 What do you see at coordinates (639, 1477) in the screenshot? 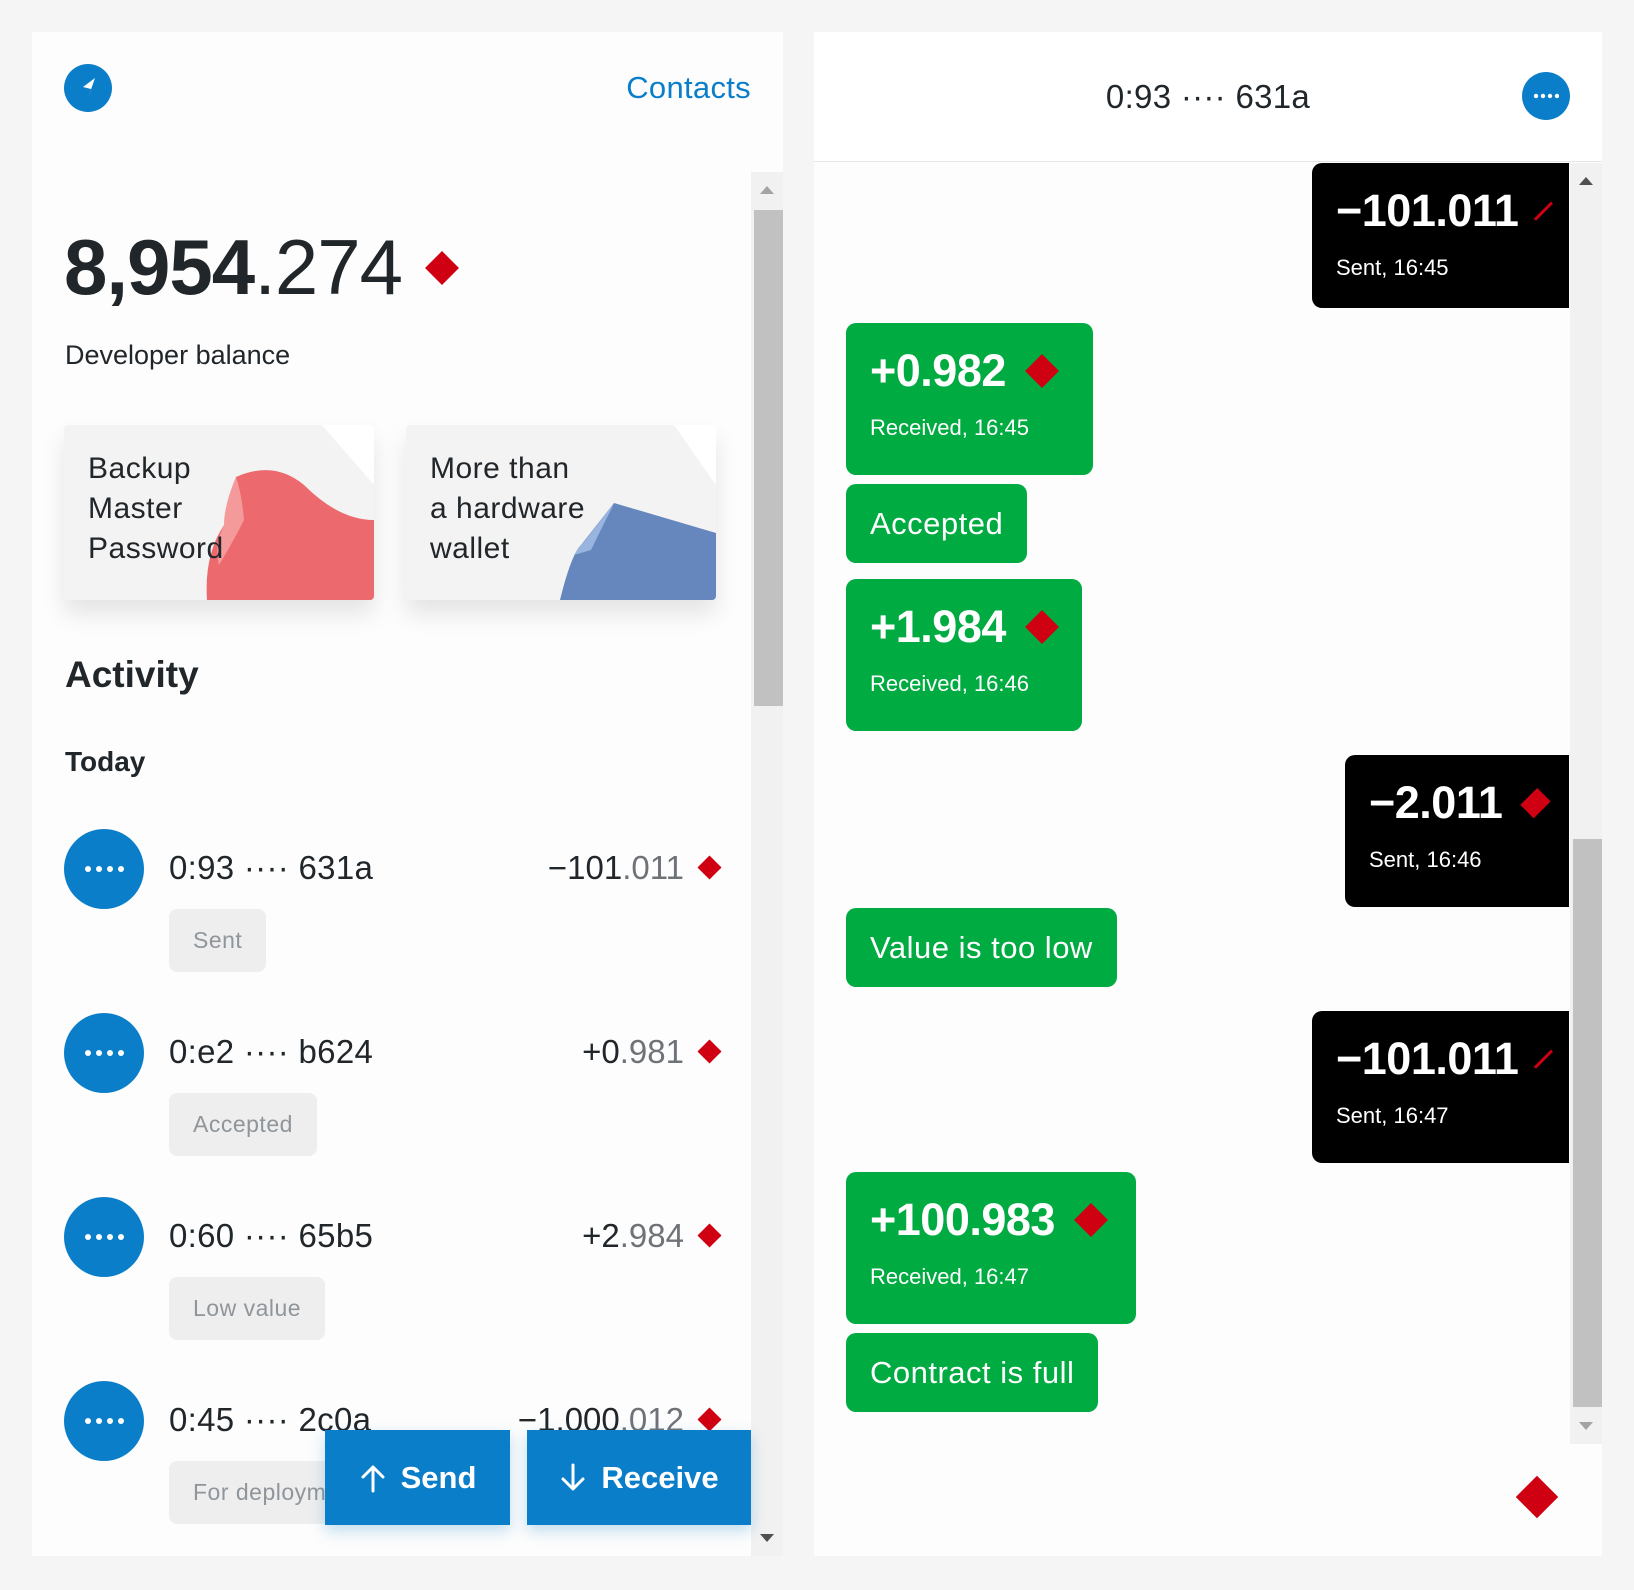
I see `receive-button: Receive` at bounding box center [639, 1477].